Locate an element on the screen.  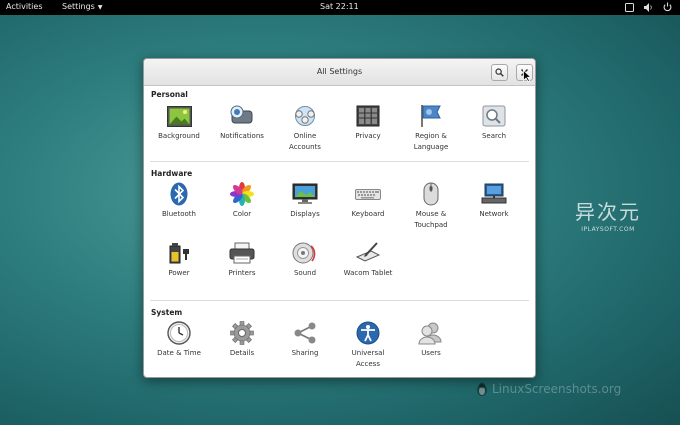
settings-item-region-language: Region & Language is located at coordinates (431, 128).